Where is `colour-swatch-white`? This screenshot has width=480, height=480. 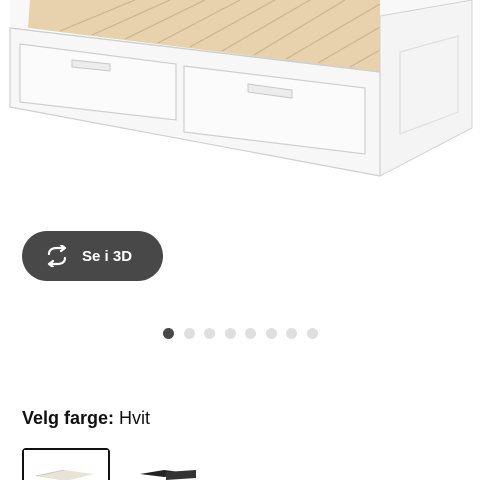
colour-swatch-white is located at coordinates (66, 464).